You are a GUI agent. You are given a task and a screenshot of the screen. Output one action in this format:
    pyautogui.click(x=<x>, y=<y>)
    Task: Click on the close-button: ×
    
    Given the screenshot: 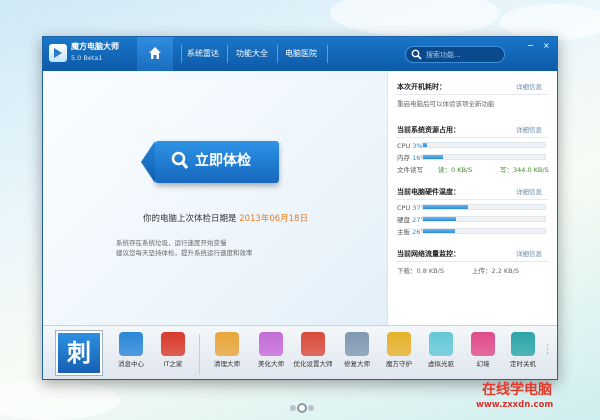 What is the action you would take?
    pyautogui.click(x=546, y=46)
    